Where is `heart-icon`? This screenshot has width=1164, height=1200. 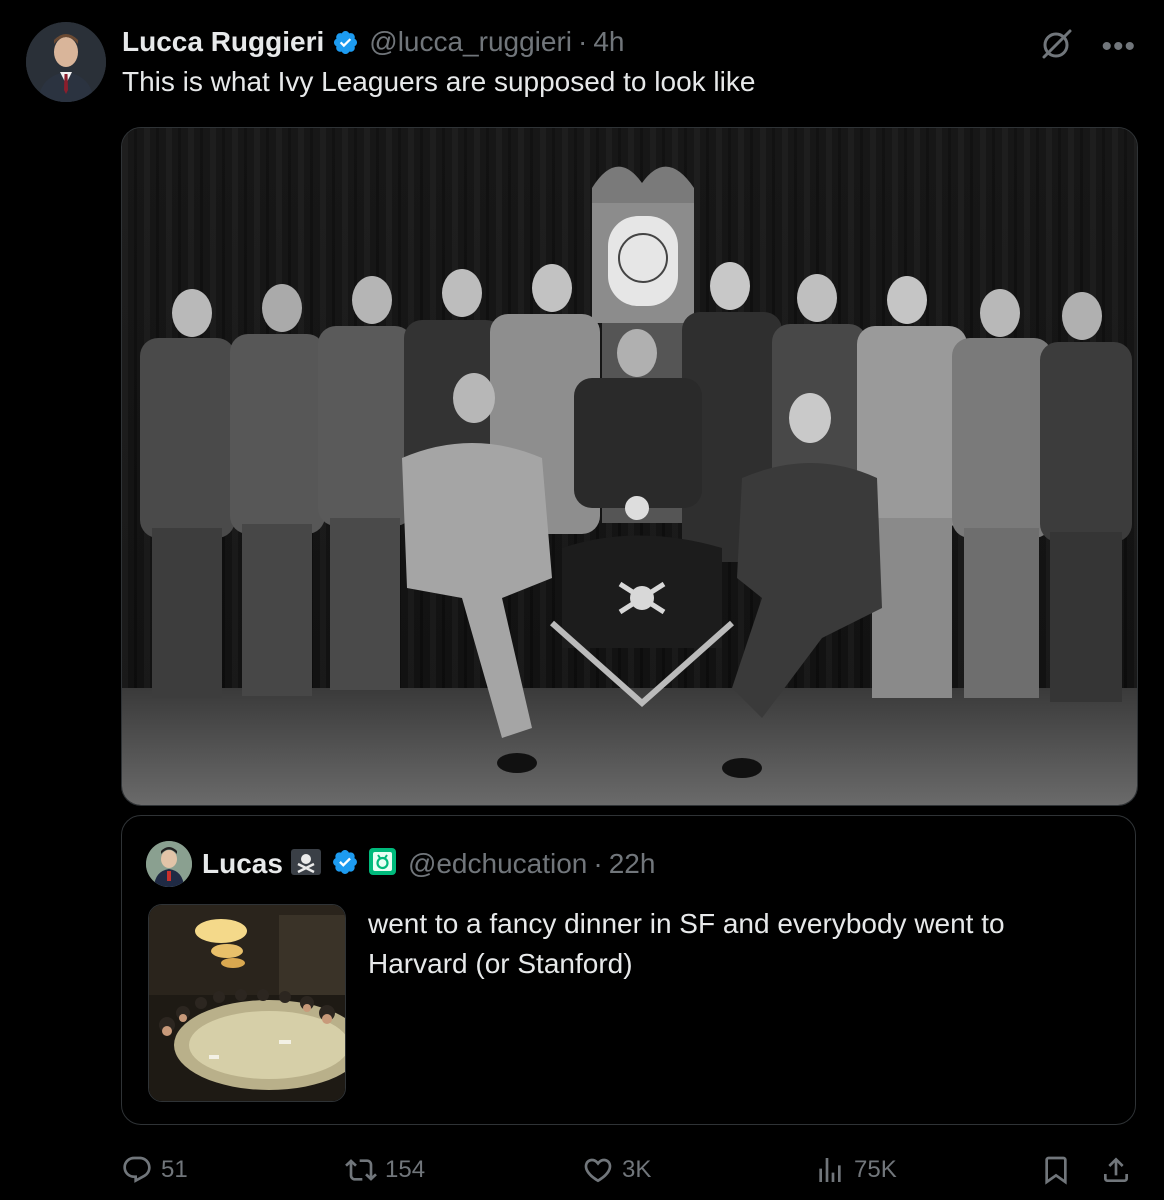 heart-icon is located at coordinates (598, 1170).